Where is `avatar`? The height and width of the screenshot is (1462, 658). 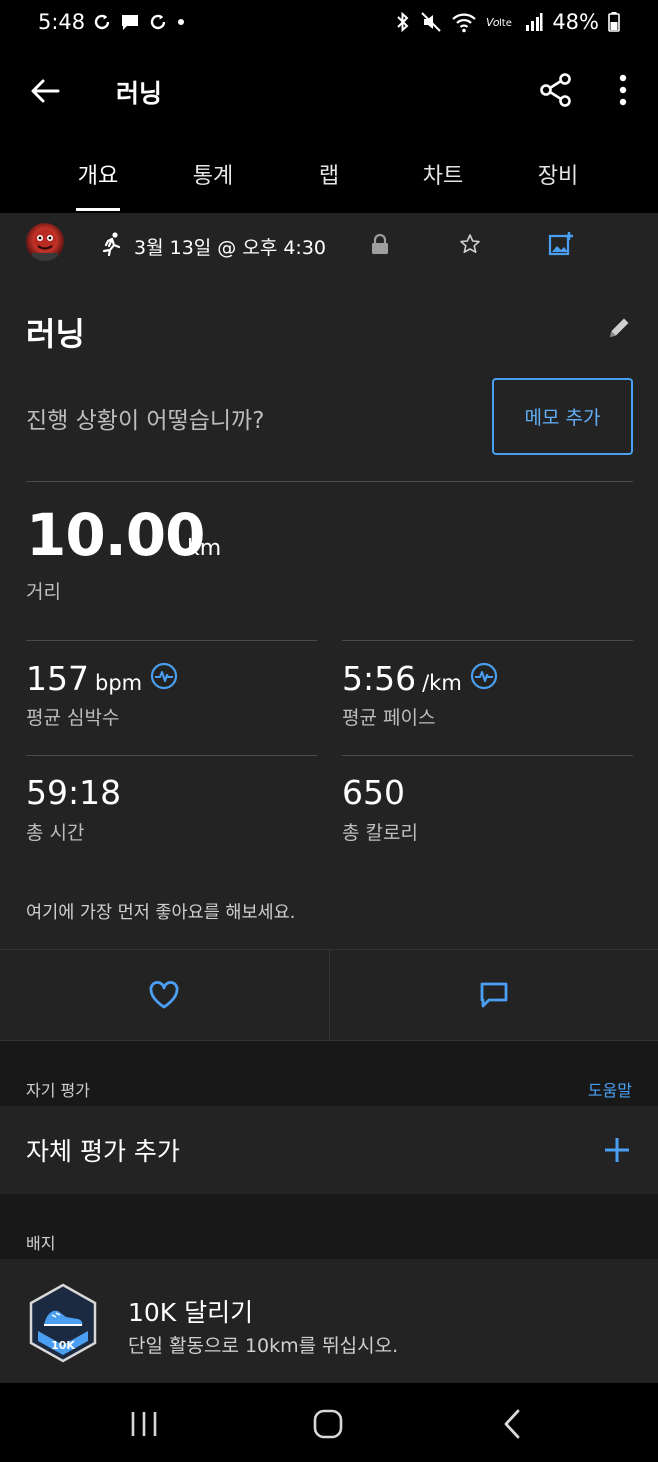 avatar is located at coordinates (45, 242).